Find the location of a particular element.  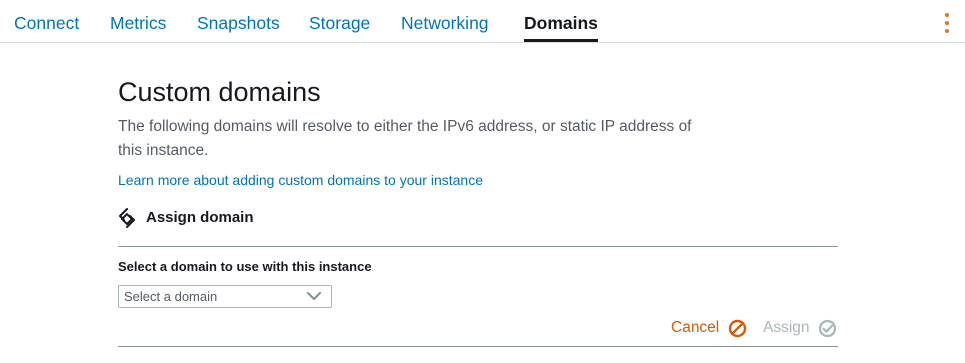

cancel-button-label: Cancel is located at coordinates (695, 327).